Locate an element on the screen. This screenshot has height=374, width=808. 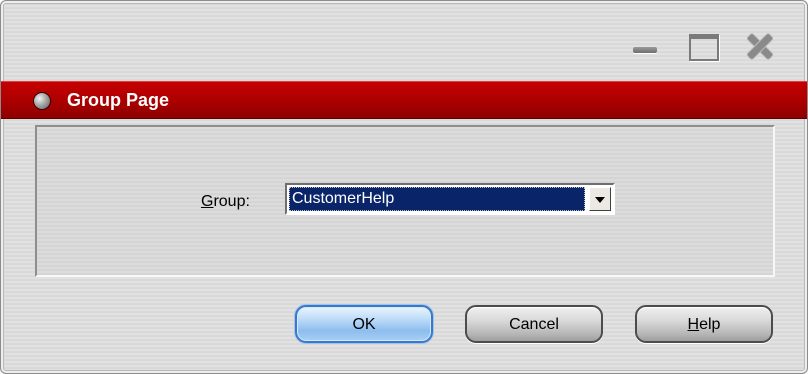
page-title: Group Page is located at coordinates (118, 100).